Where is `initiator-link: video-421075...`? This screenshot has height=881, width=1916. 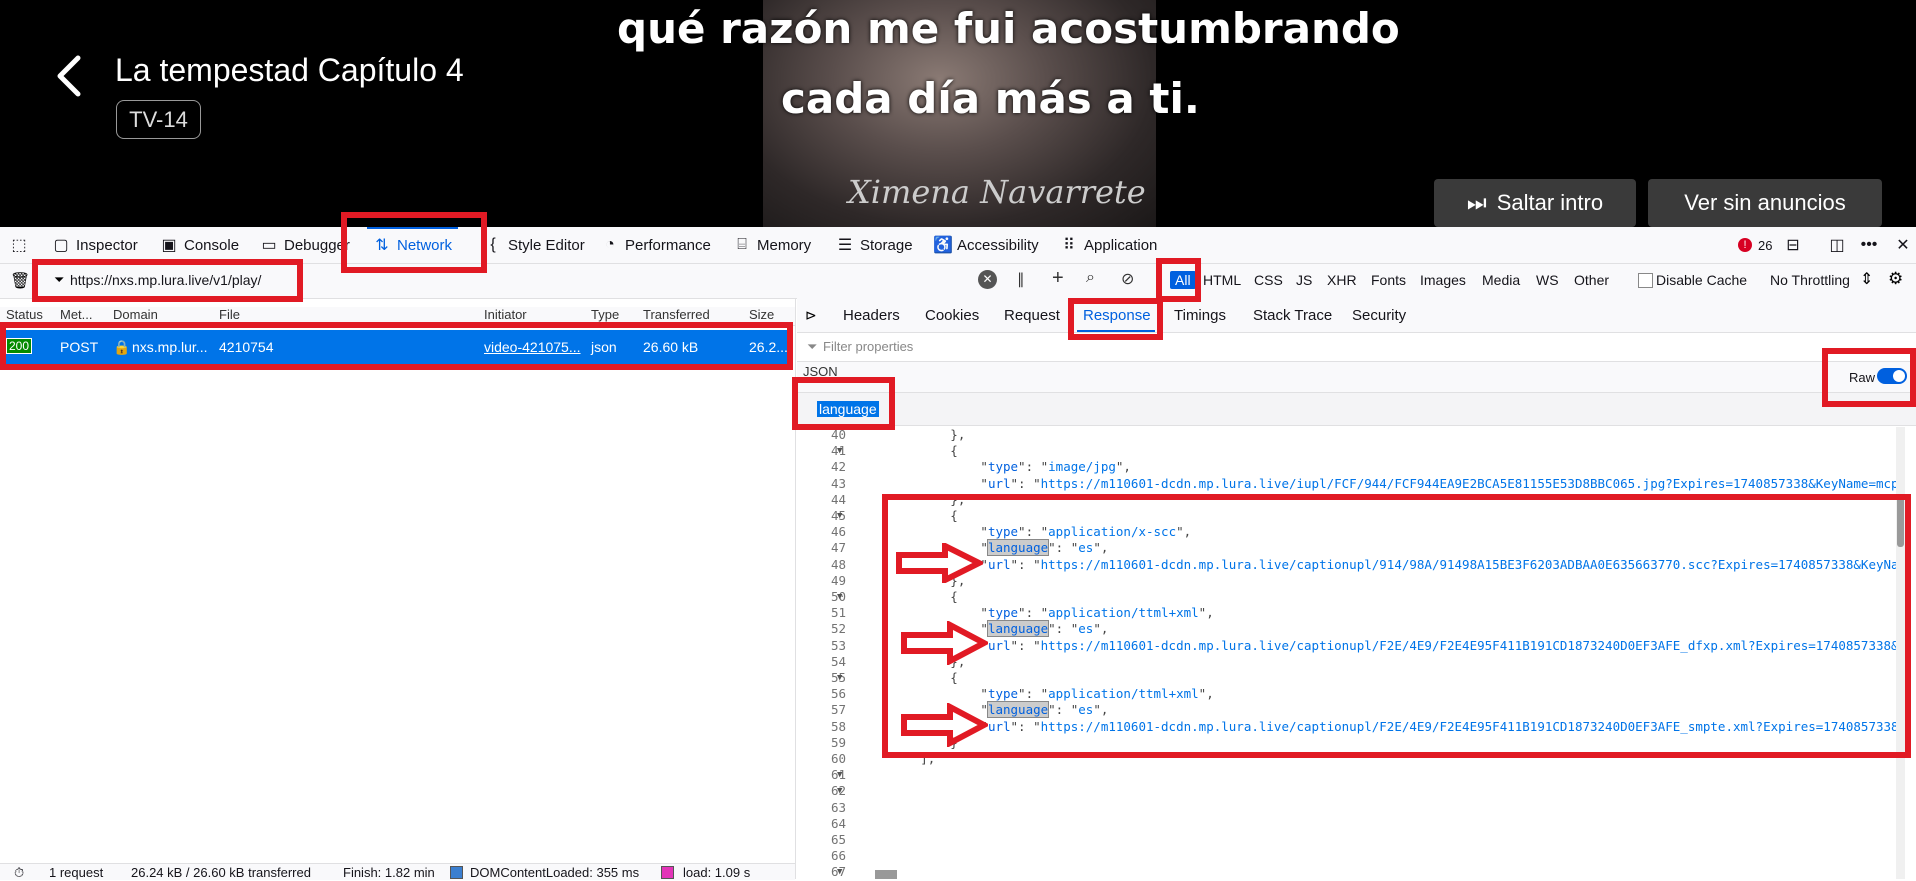
initiator-link: video-421075... is located at coordinates (532, 347).